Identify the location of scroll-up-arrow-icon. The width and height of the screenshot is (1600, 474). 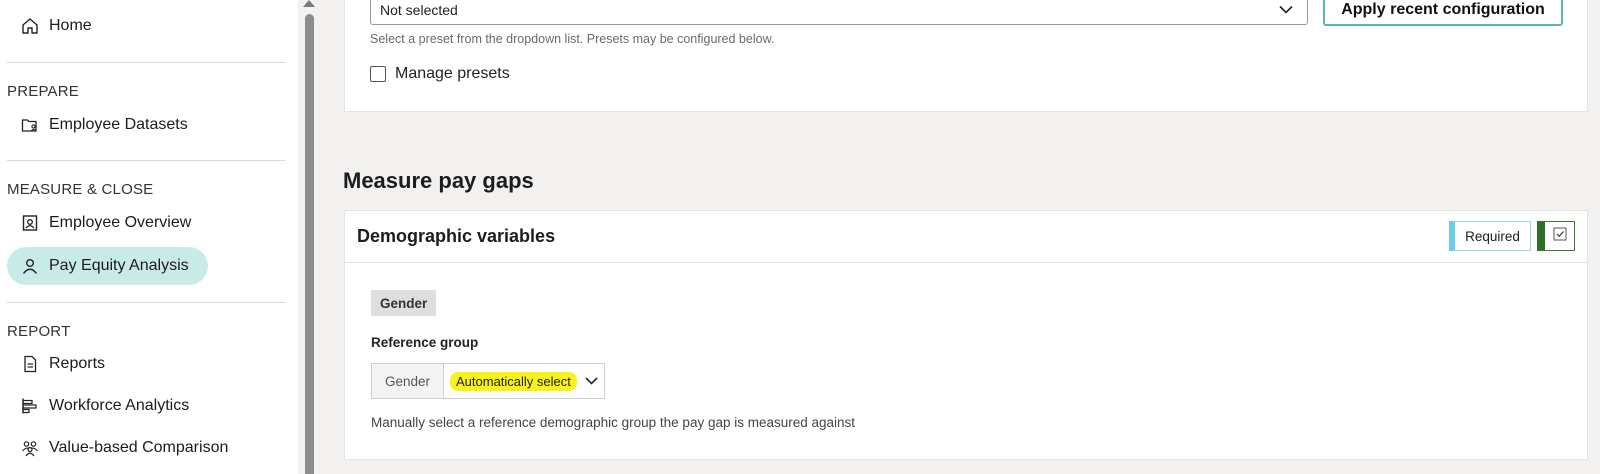
(309, 3).